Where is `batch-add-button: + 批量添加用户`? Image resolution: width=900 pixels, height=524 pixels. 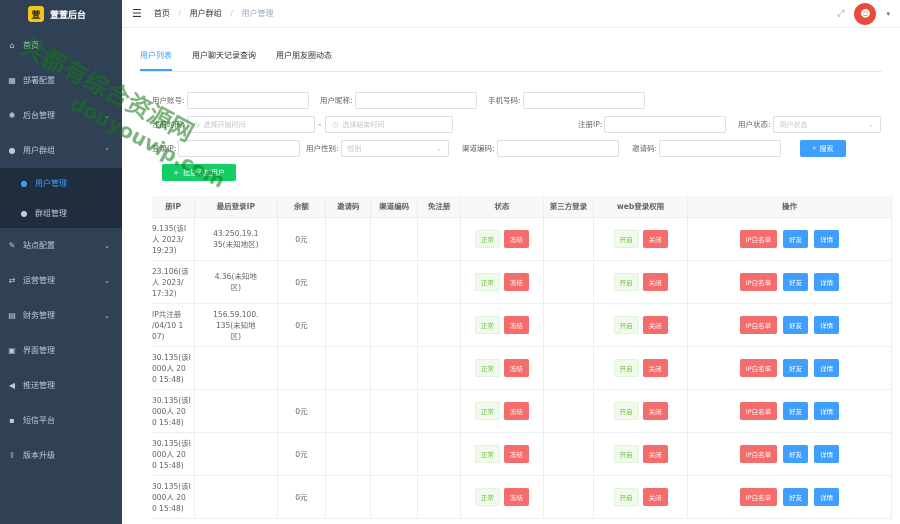 batch-add-button: + 批量添加用户 is located at coordinates (199, 172).